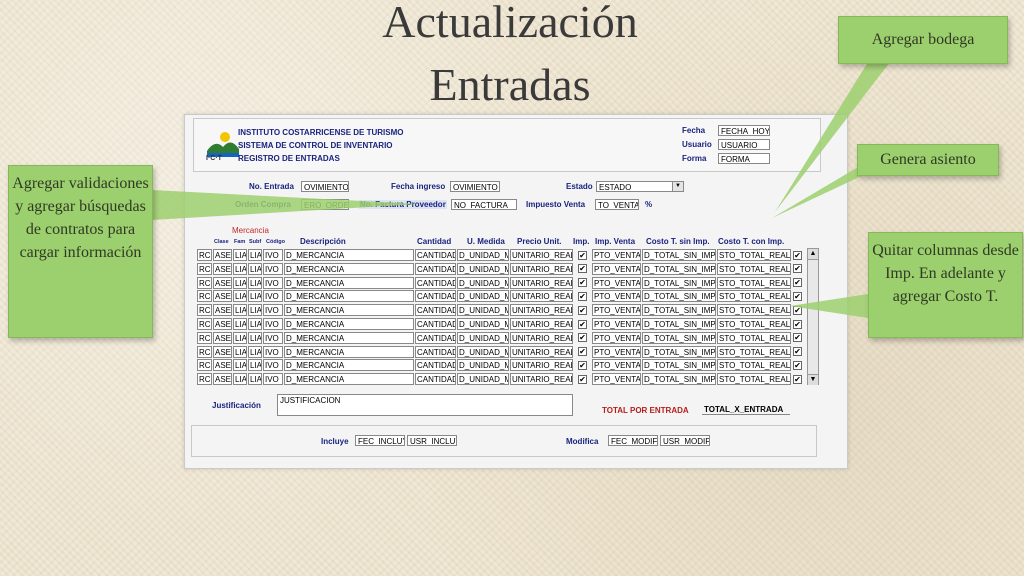 The height and width of the screenshot is (576, 1024). What do you see at coordinates (475, 186) in the screenshot?
I see `fecha-ingreso-field: OVIMIENTO` at bounding box center [475, 186].